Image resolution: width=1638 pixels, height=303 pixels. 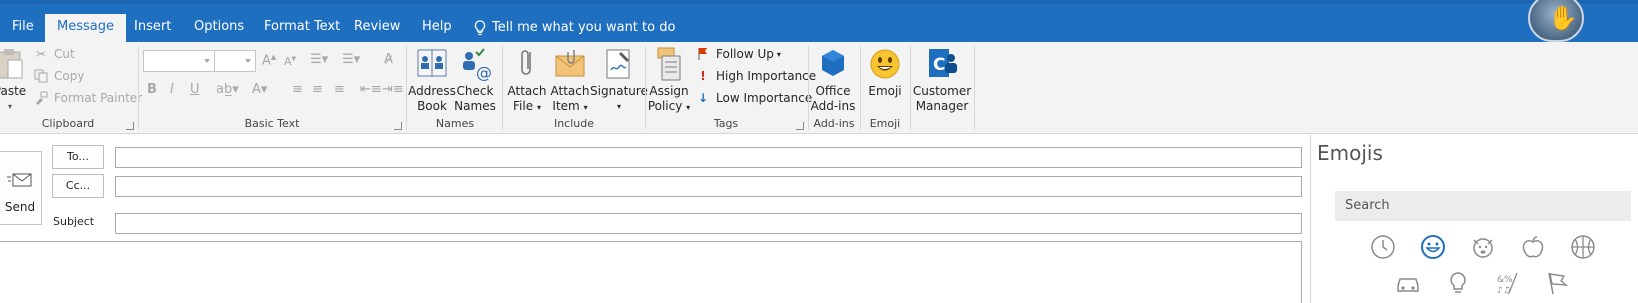 I want to click on hand-icon: ✋, so click(x=1563, y=18).